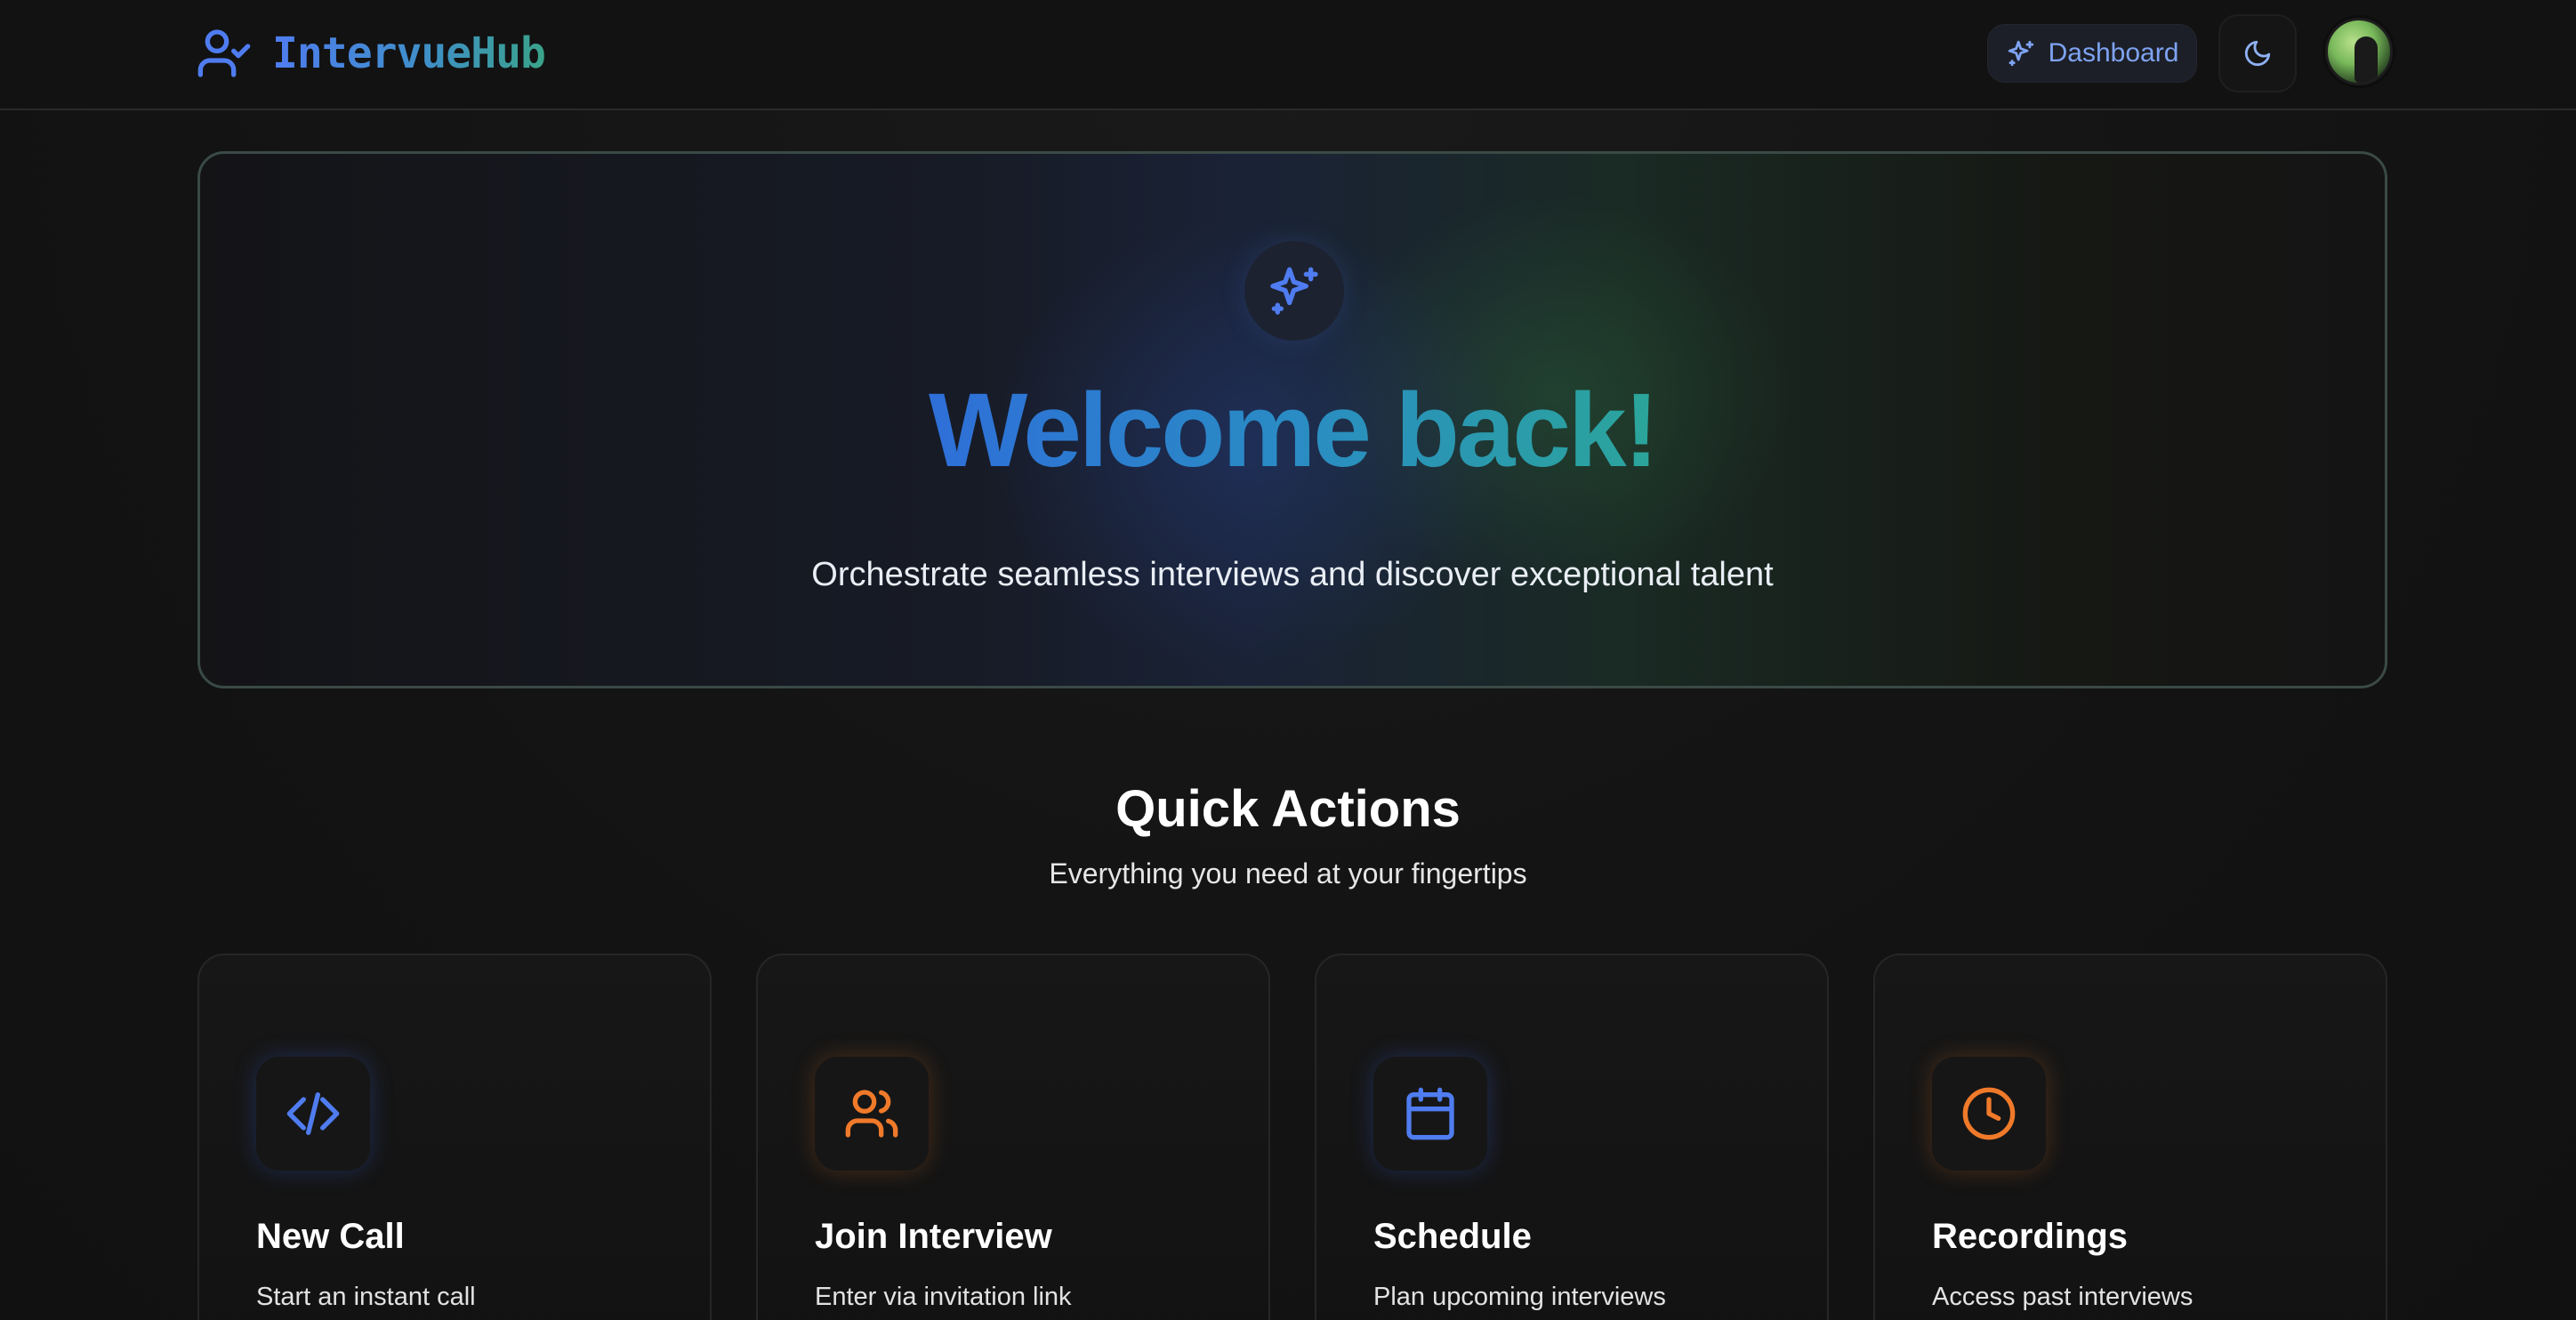  I want to click on recordings-card: Recordings Access past interviews, so click(2130, 1137).